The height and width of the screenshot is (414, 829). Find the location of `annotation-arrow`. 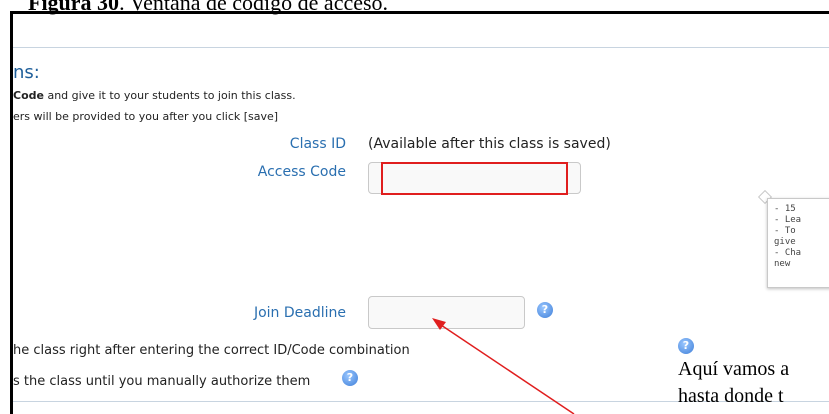

annotation-arrow is located at coordinates (503, 366).